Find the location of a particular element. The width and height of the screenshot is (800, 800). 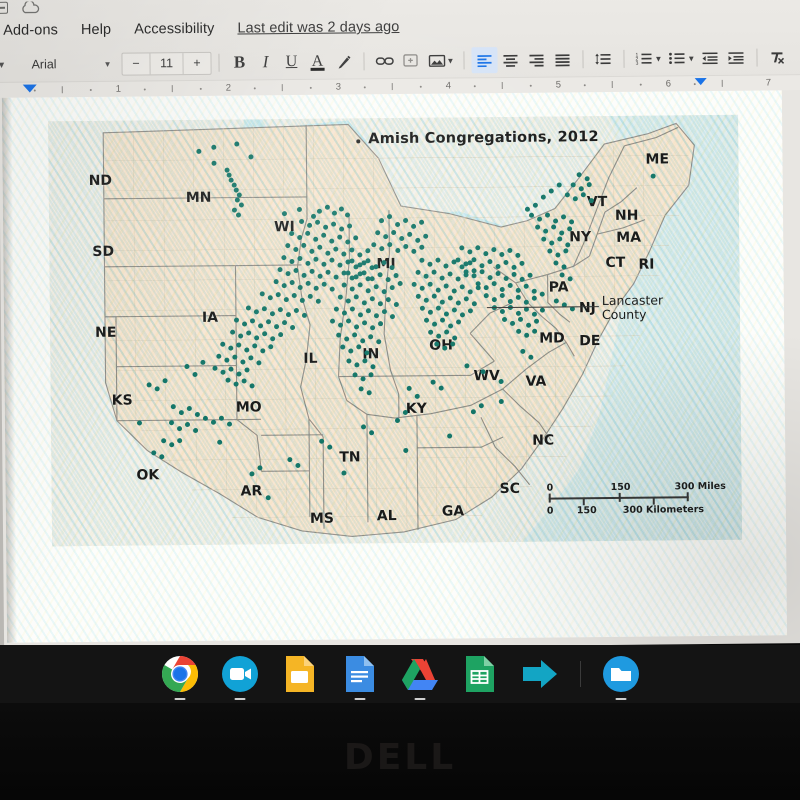

bold-button: B is located at coordinates (239, 62).